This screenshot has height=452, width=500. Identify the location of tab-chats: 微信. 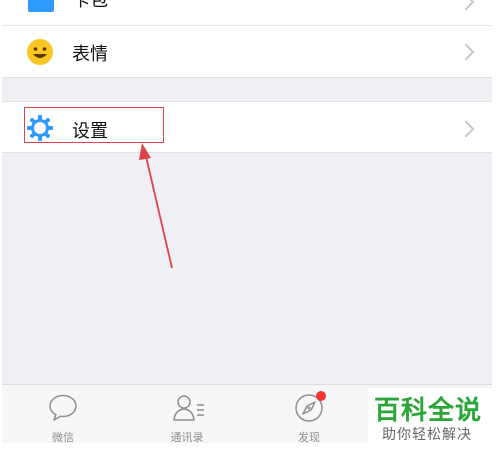
(63, 414).